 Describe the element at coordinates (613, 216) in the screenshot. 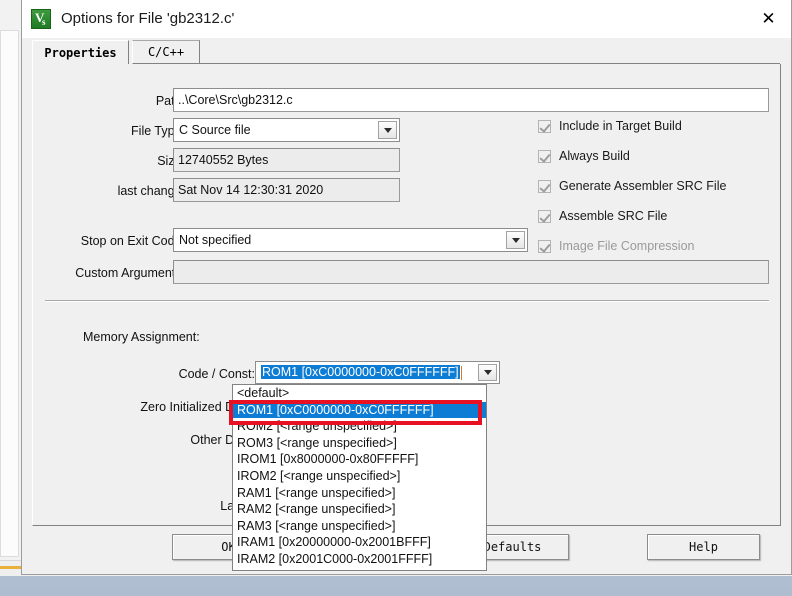

I see `checkbox-label: Assemble SRC File` at that location.